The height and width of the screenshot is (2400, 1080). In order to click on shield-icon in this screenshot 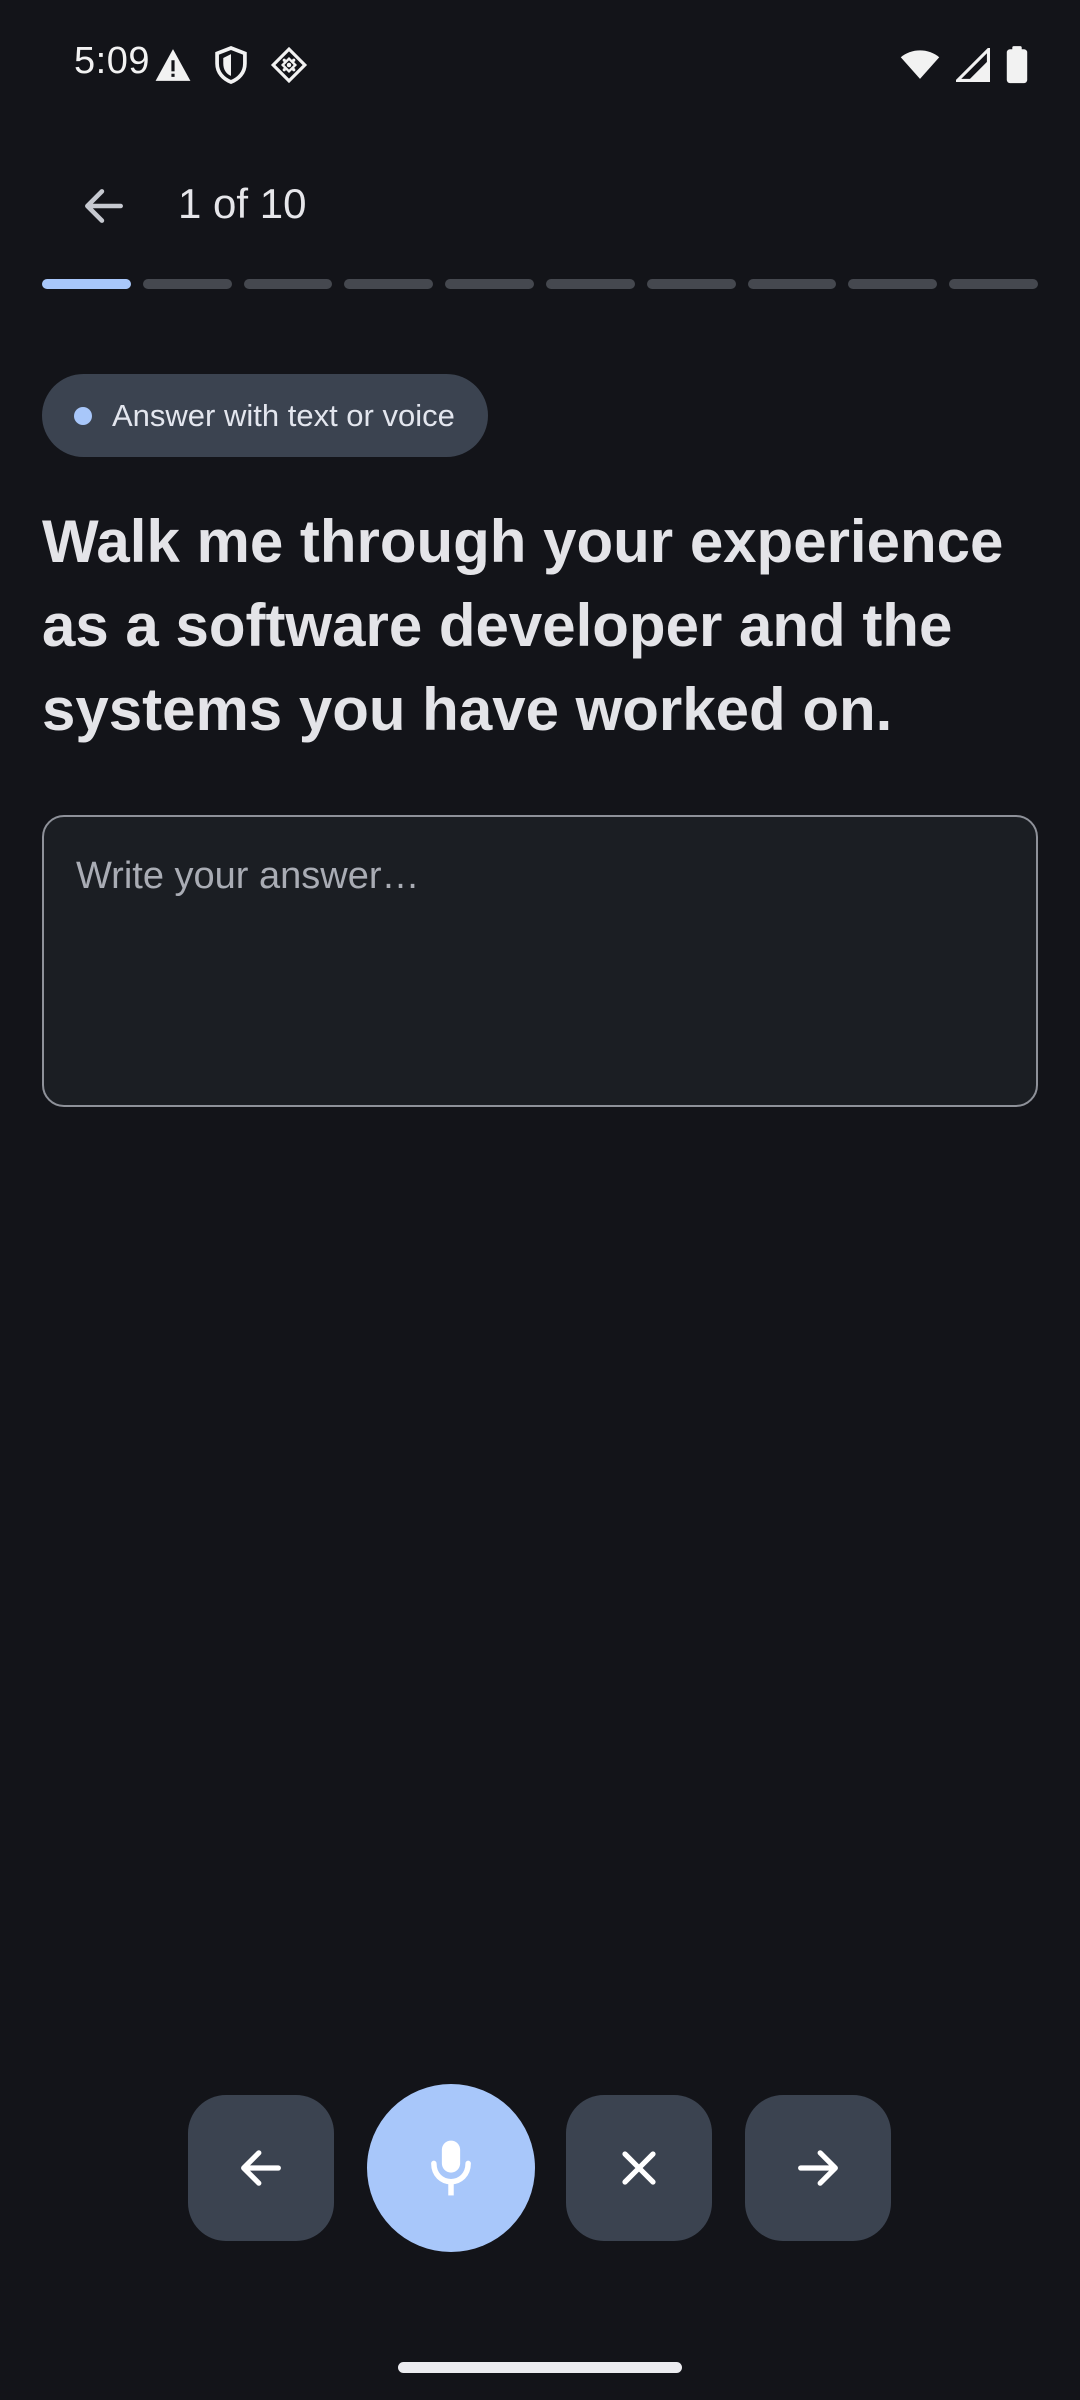, I will do `click(231, 65)`.